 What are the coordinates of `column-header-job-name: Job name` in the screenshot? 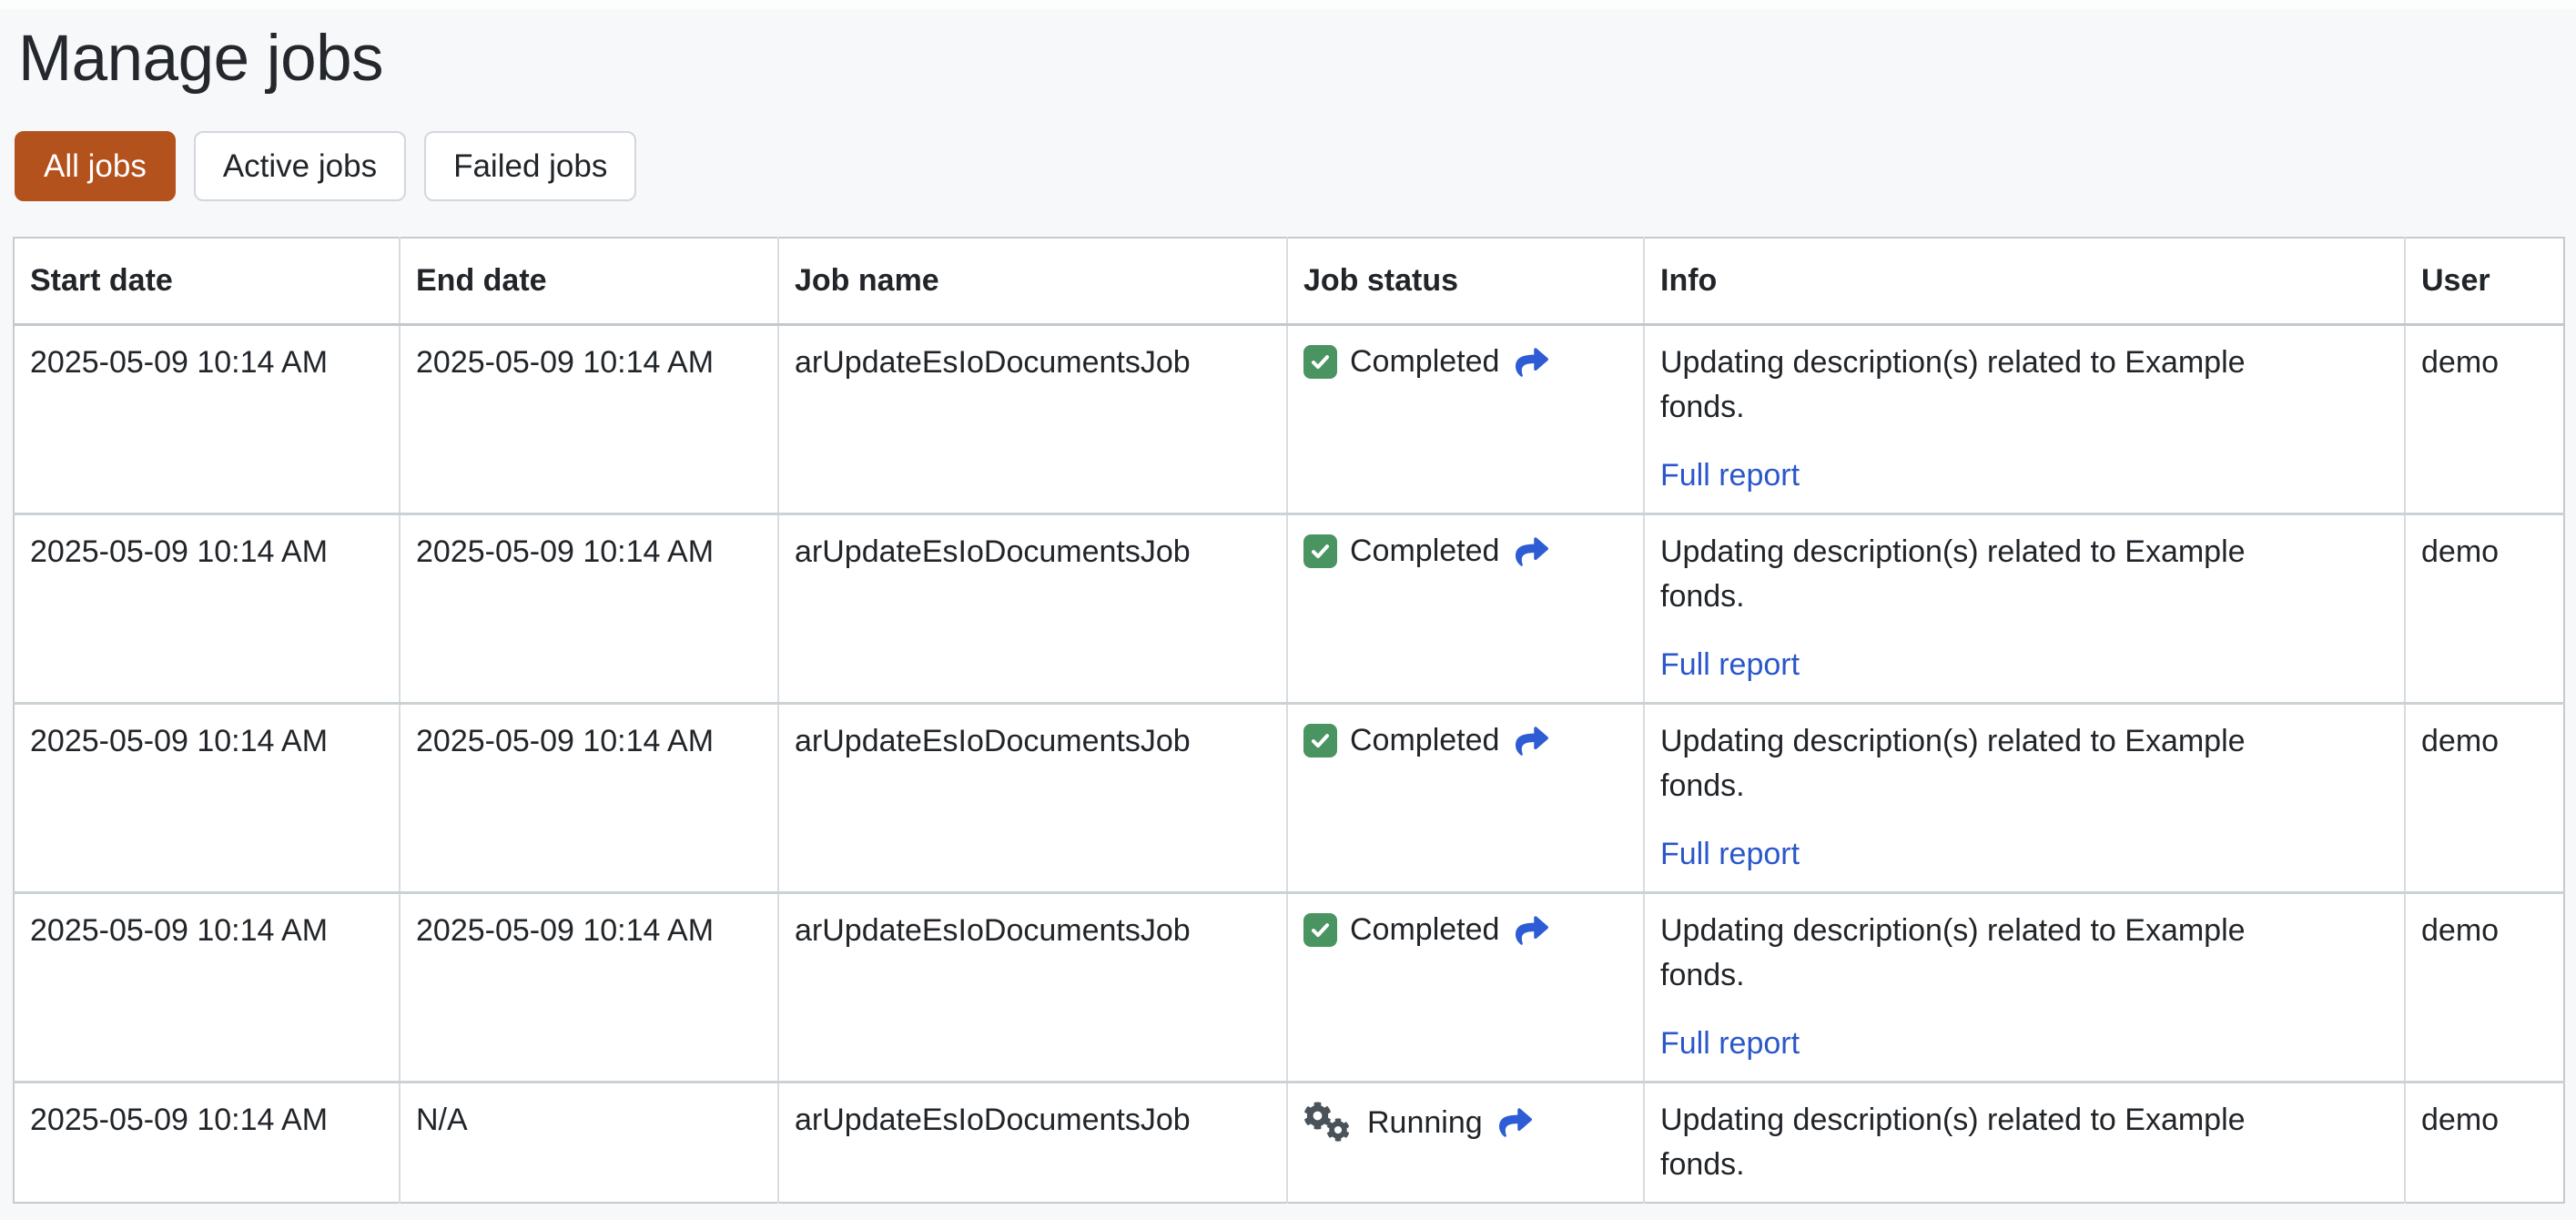 It's located at (1032, 282).